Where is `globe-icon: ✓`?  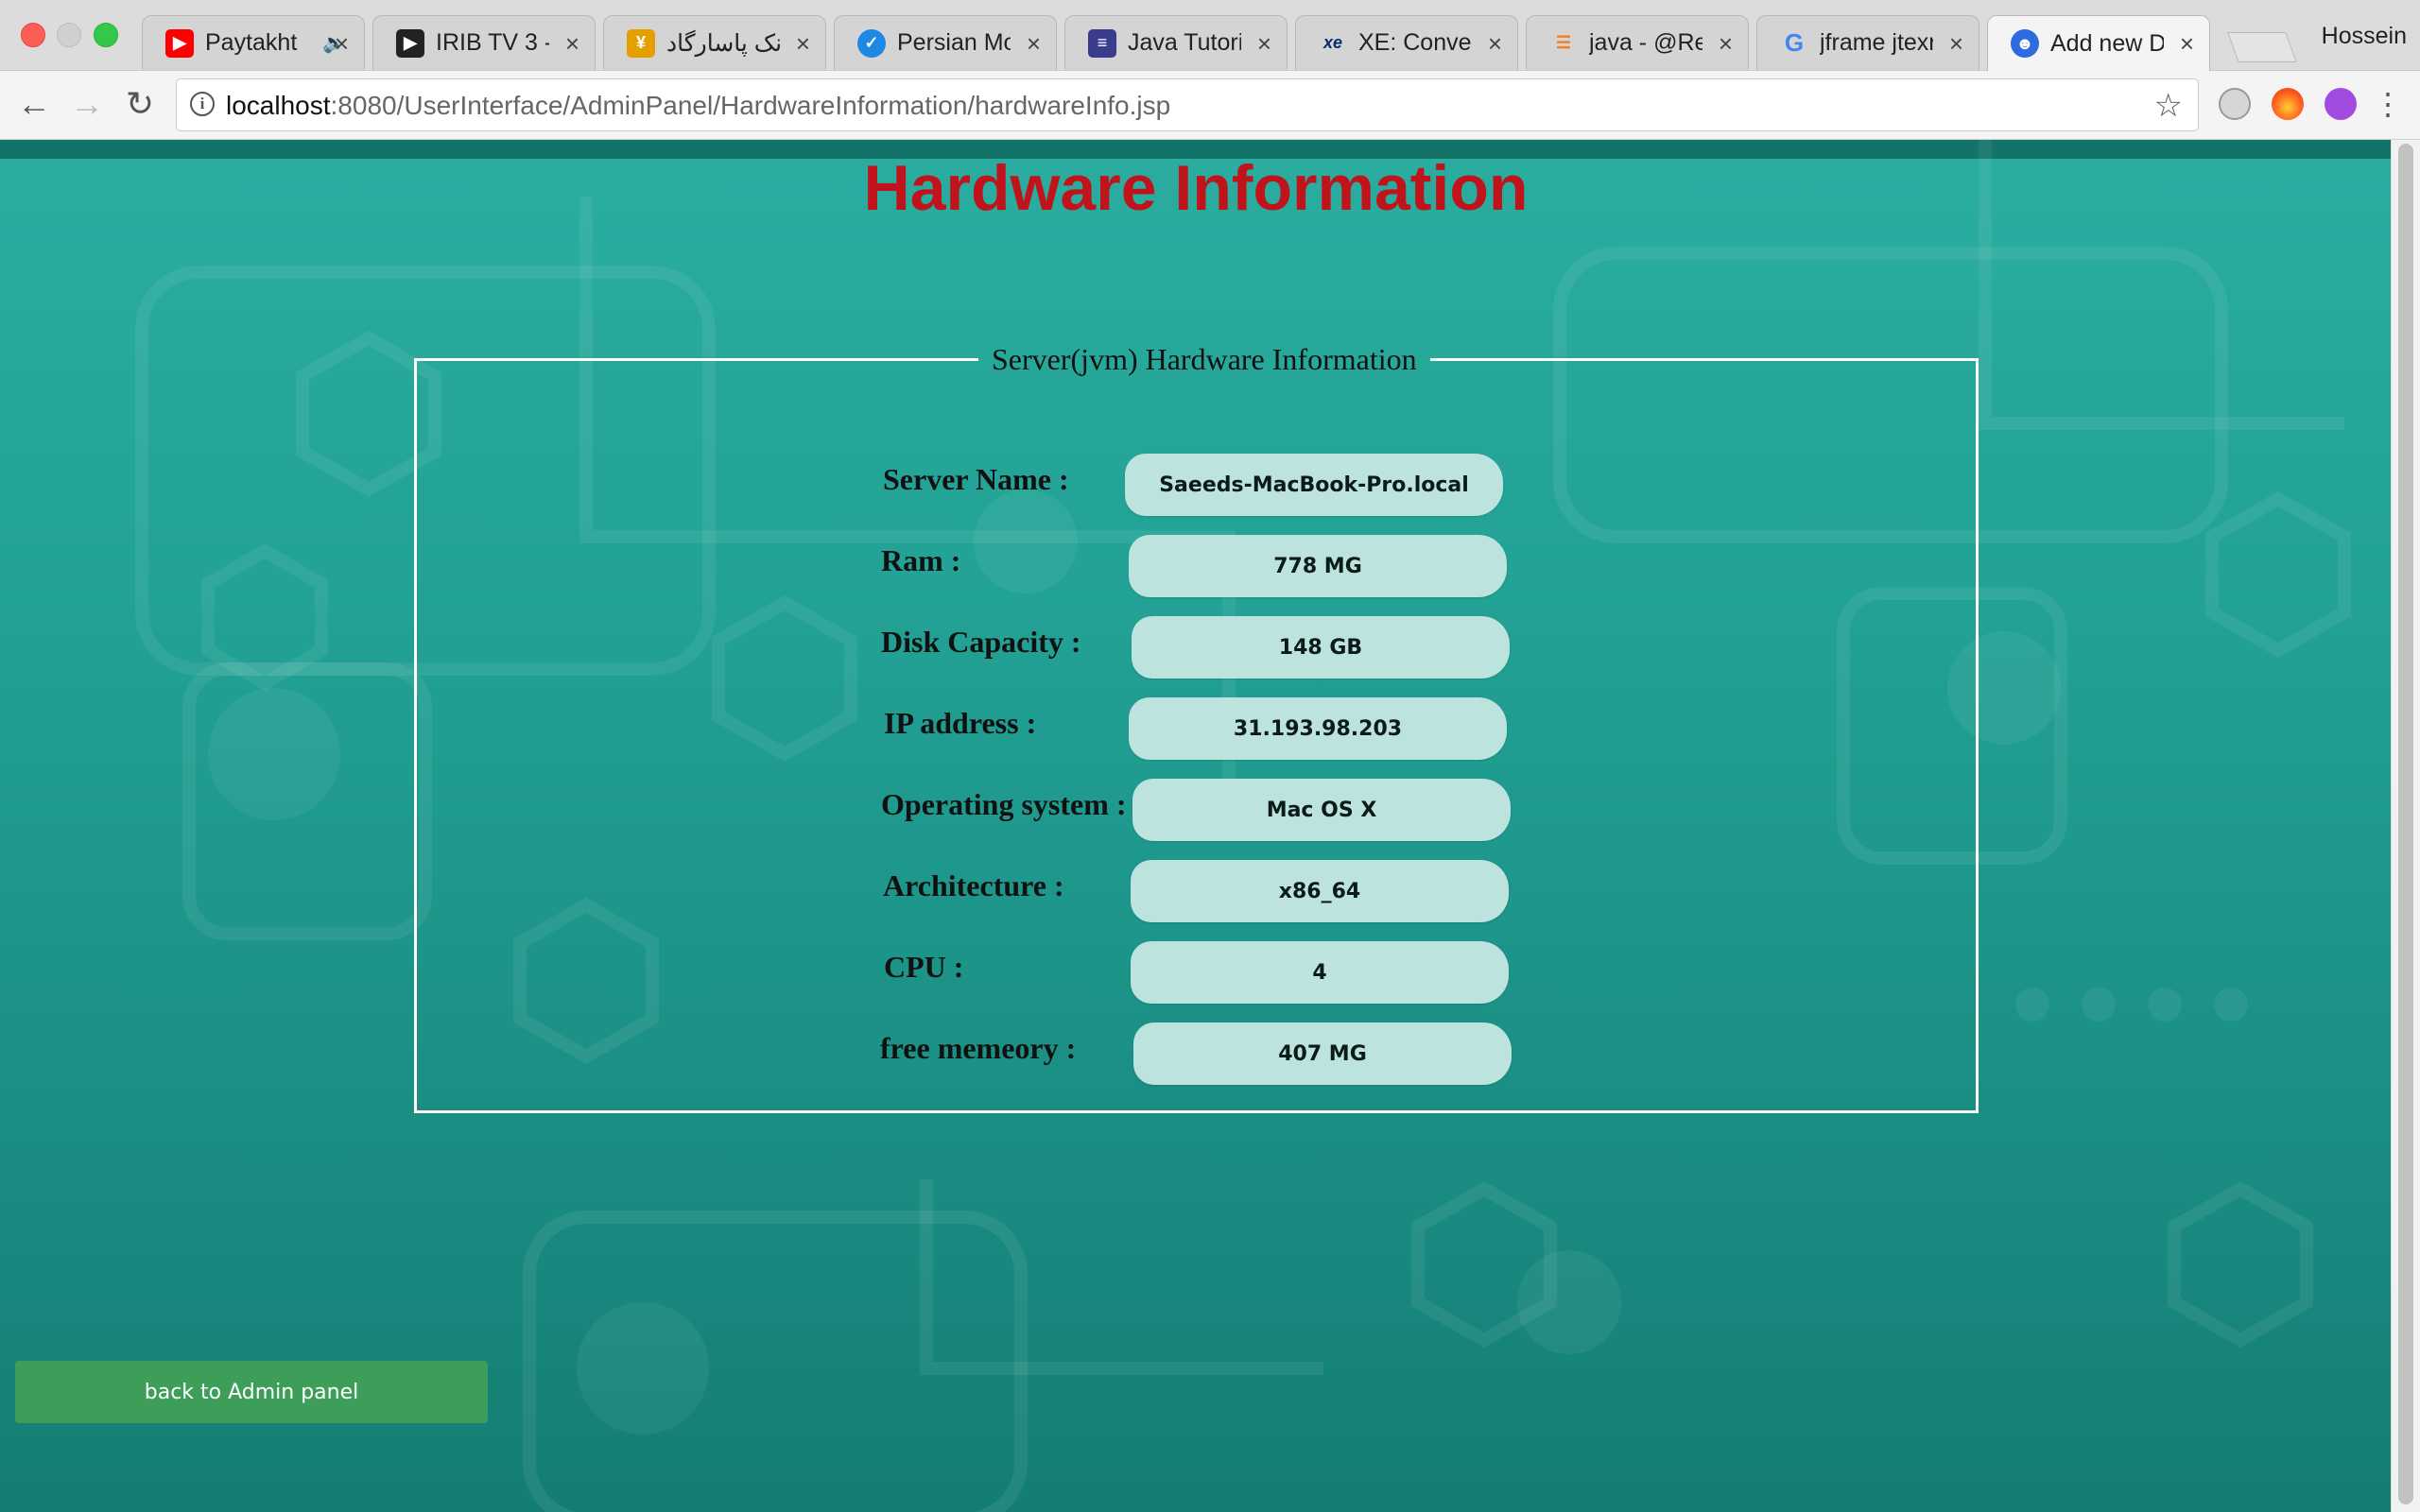 globe-icon: ✓ is located at coordinates (871, 43).